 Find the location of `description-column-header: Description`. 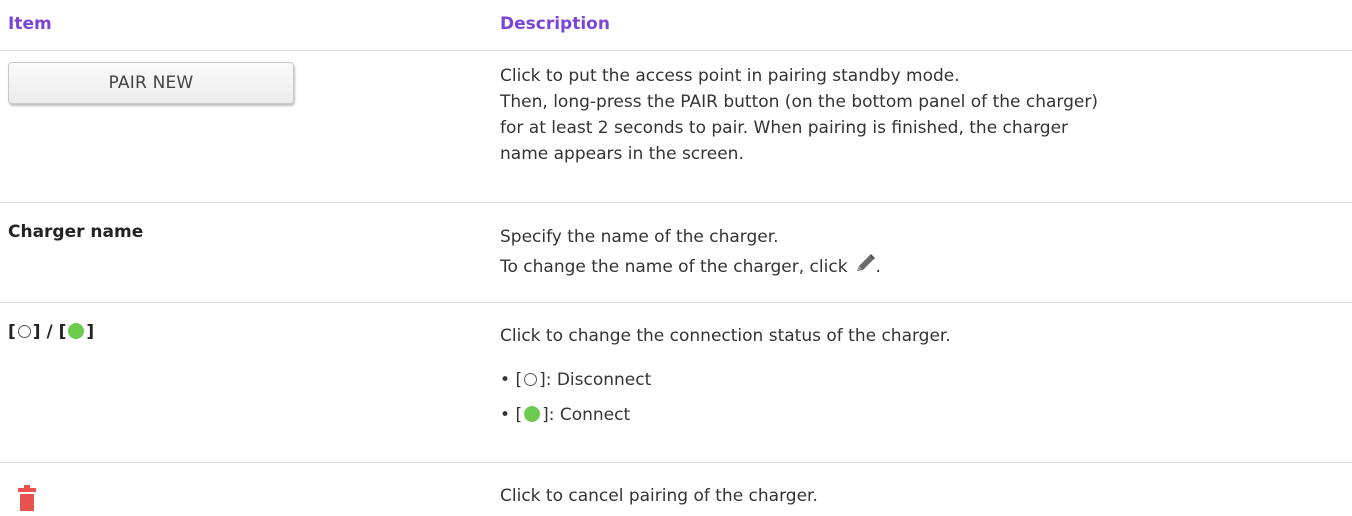

description-column-header: Description is located at coordinates (555, 24).